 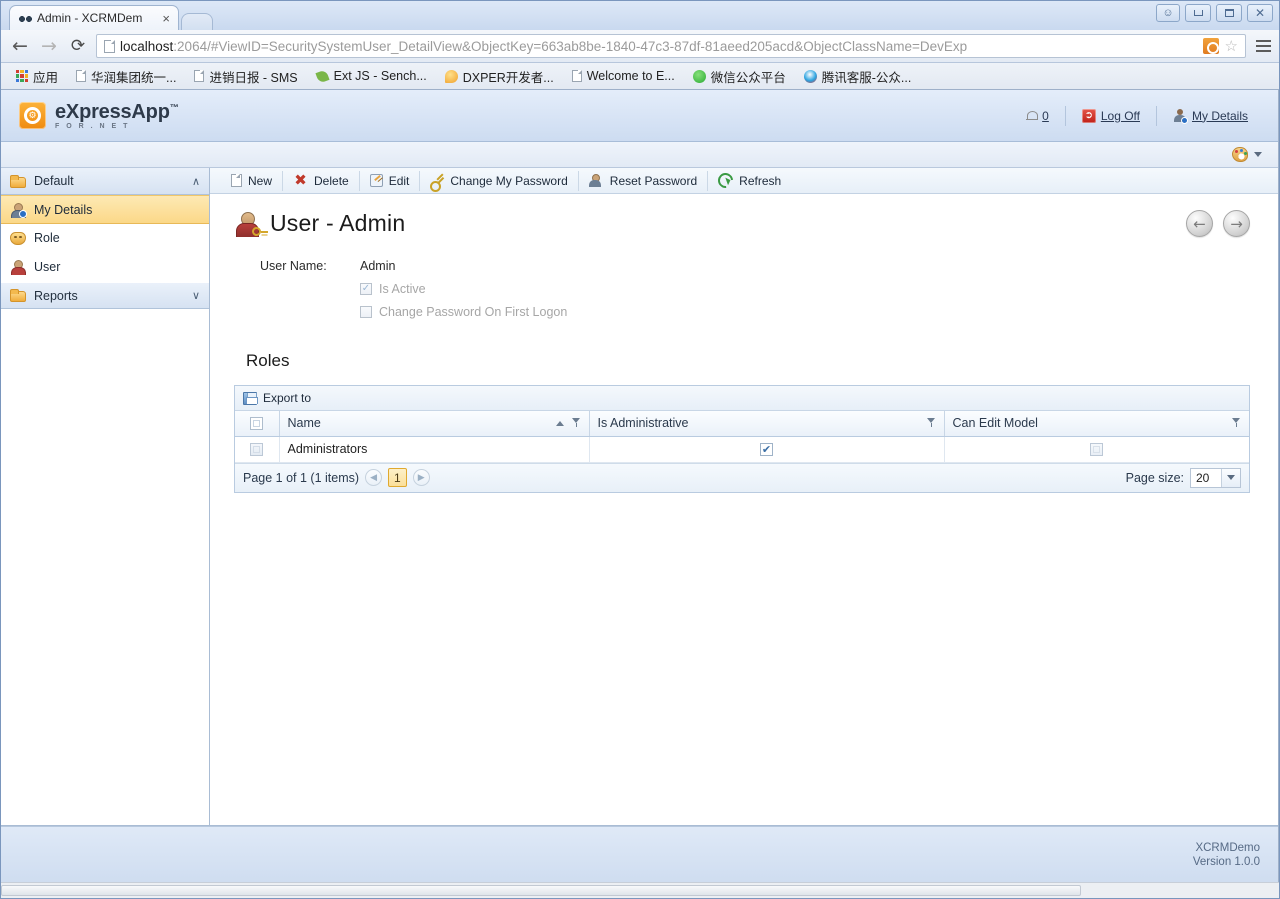 I want to click on new-label: New, so click(x=260, y=180).